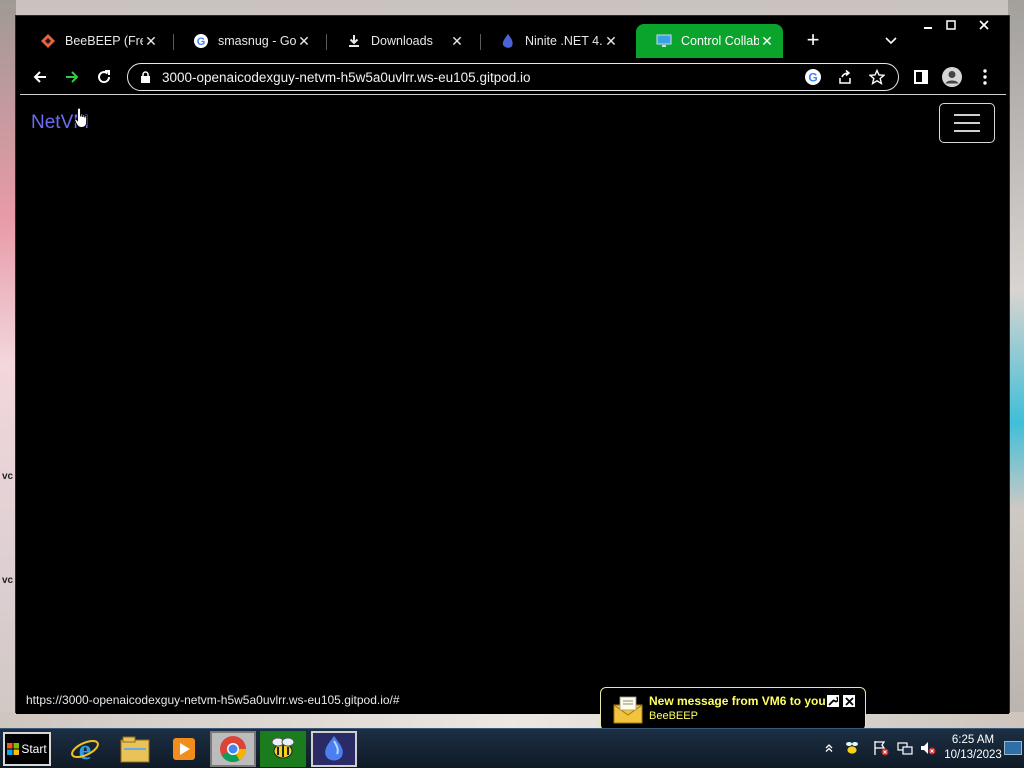 The width and height of the screenshot is (1024, 768). What do you see at coordinates (8, 364) in the screenshot?
I see `desktop-wallpaper-left` at bounding box center [8, 364].